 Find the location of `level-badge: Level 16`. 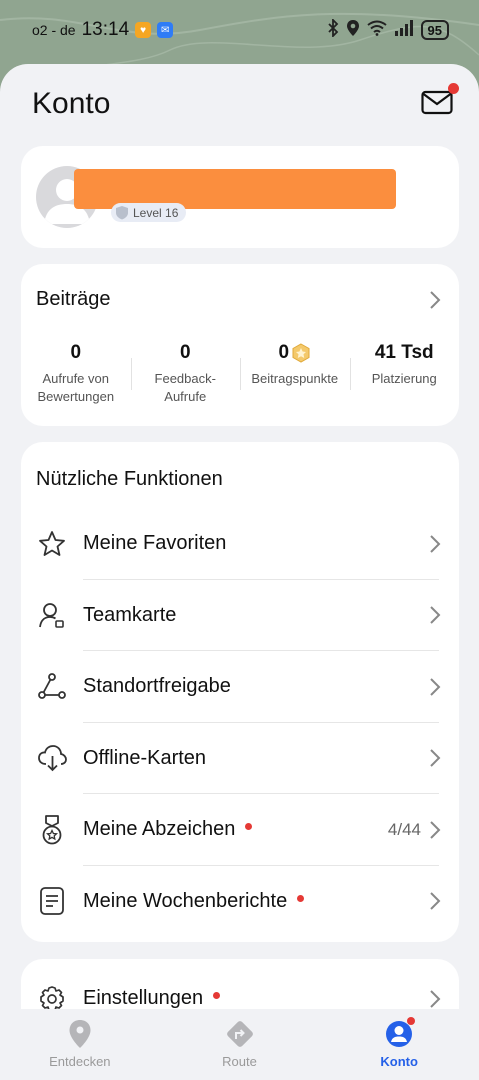

level-badge: Level 16 is located at coordinates (149, 212).